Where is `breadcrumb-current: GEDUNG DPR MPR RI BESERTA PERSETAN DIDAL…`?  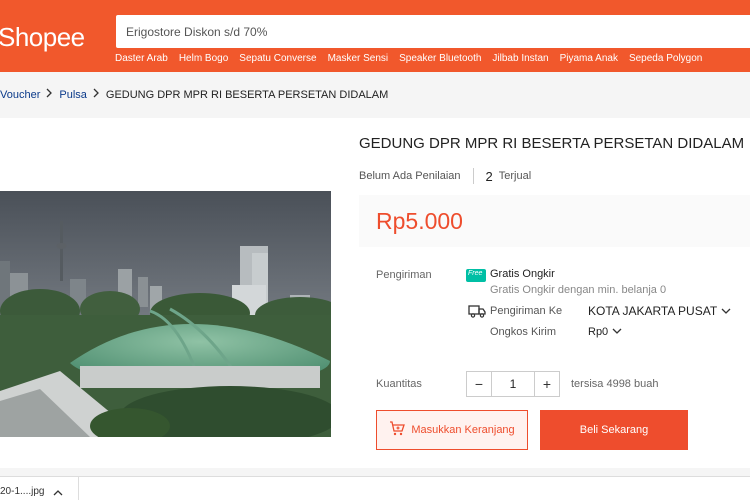 breadcrumb-current: GEDUNG DPR MPR RI BESERTA PERSETAN DIDAL… is located at coordinates (247, 94).